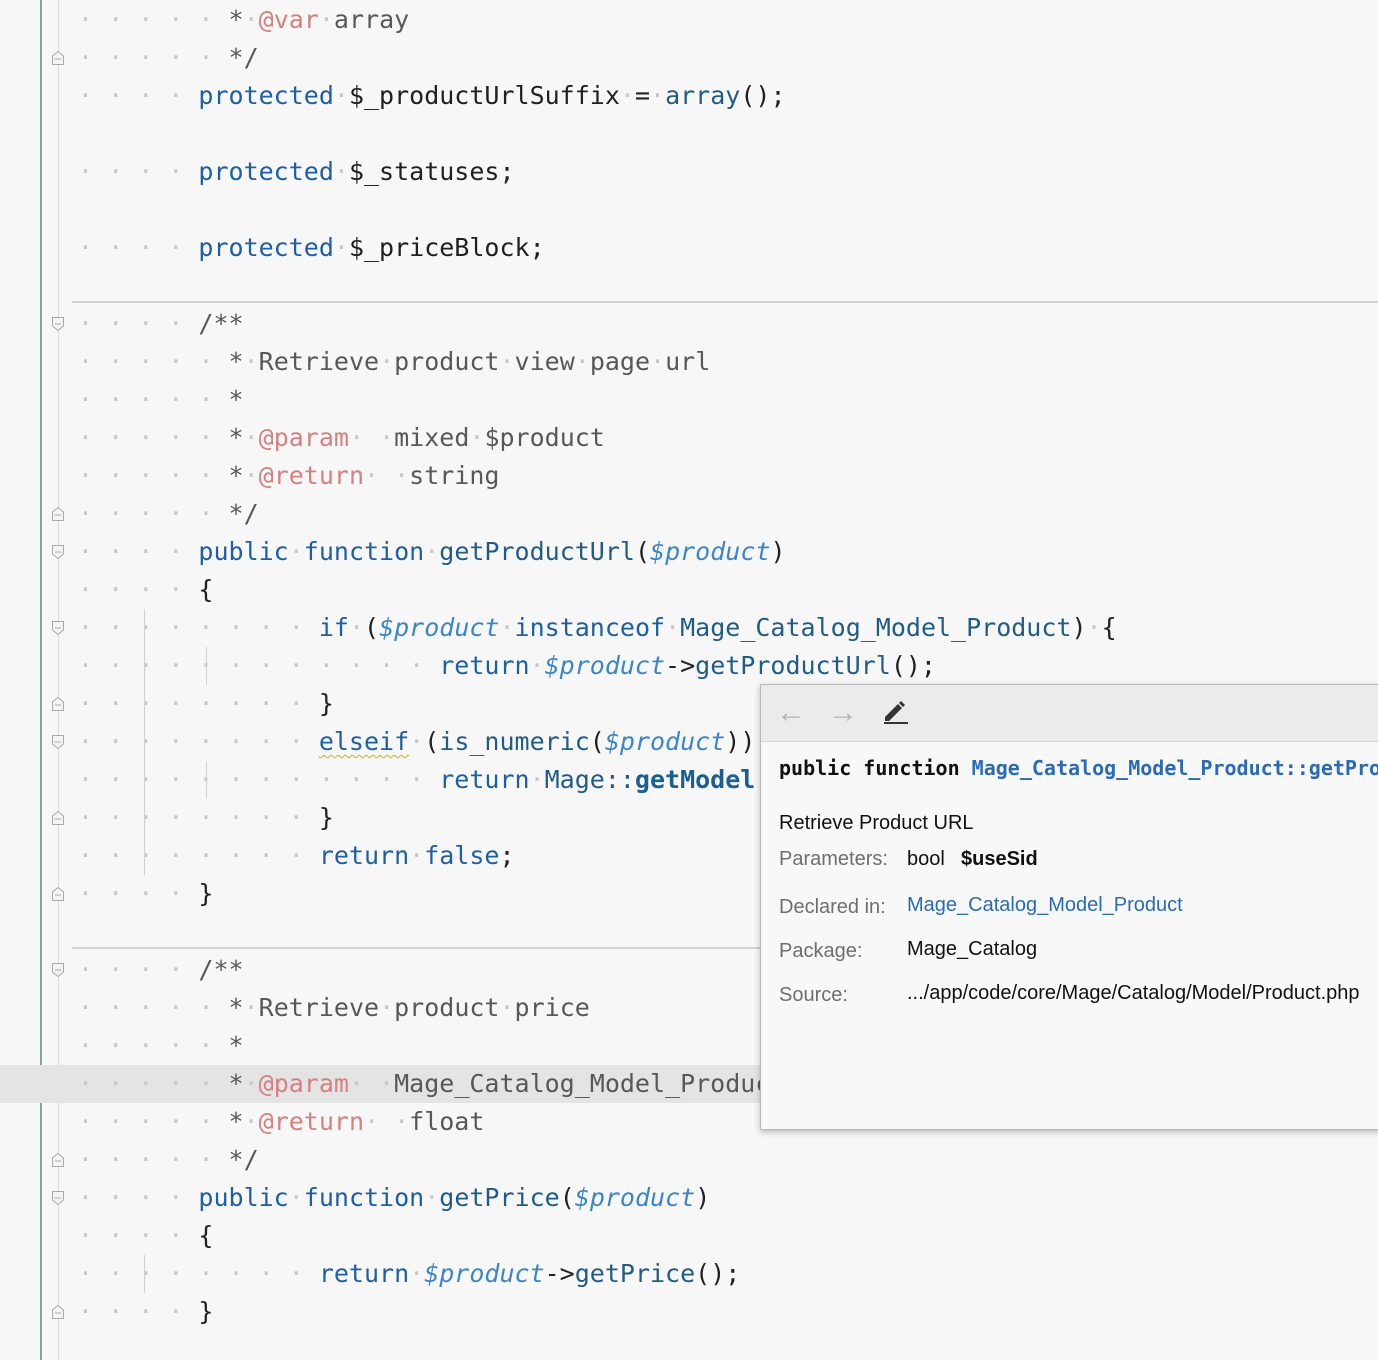 The height and width of the screenshot is (1360, 1378). What do you see at coordinates (875, 768) in the screenshot?
I see `signature-prefix: public function` at bounding box center [875, 768].